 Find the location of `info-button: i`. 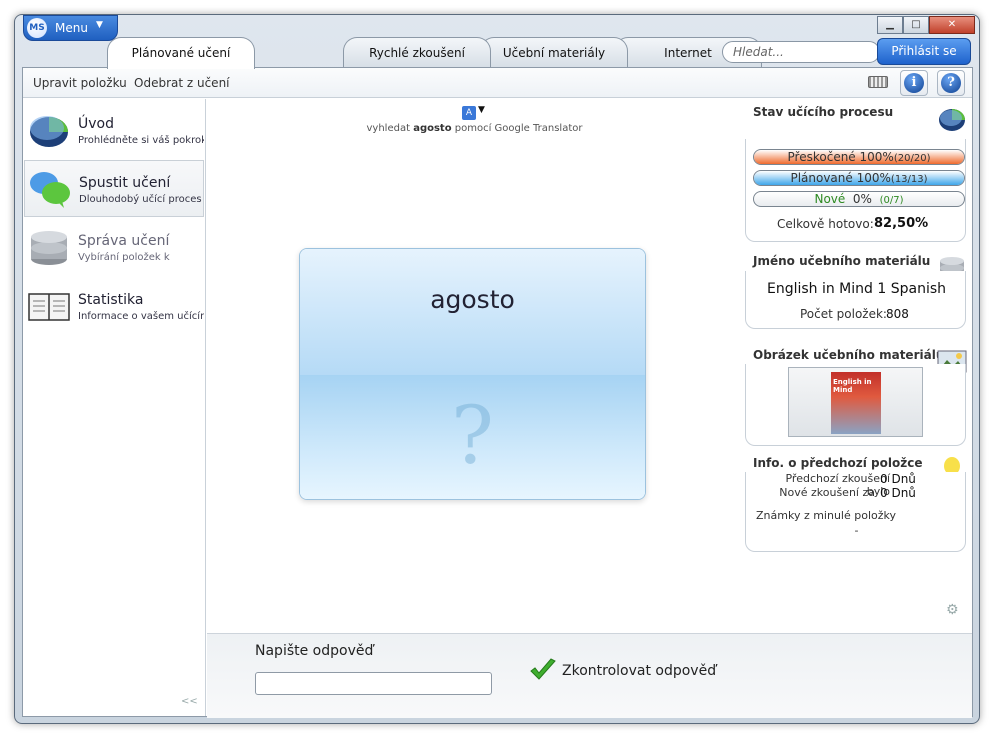

info-button: i is located at coordinates (914, 83).